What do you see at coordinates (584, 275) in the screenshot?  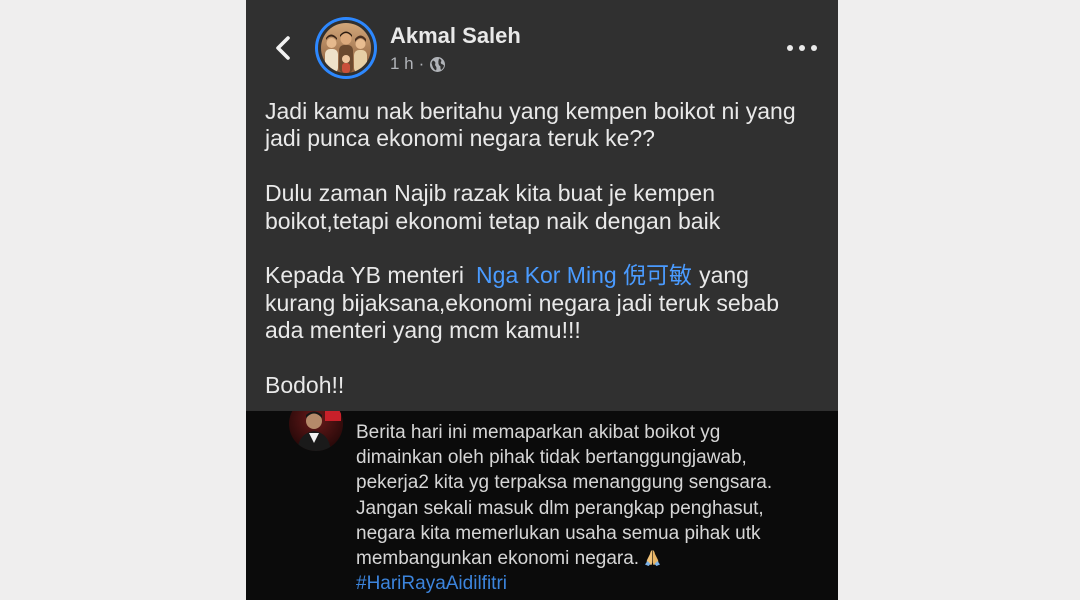 I see `mention-link: Nga Kor Ming 倪可敏` at bounding box center [584, 275].